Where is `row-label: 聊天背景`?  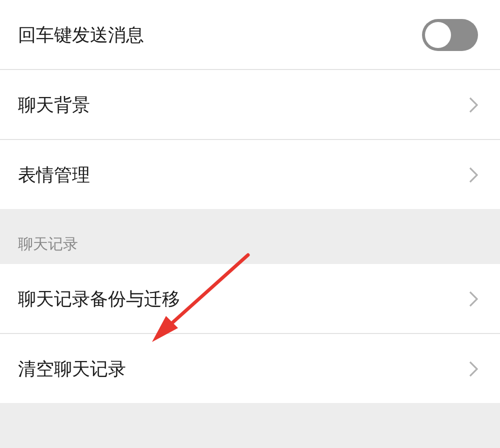
row-label: 聊天背景 is located at coordinates (54, 105).